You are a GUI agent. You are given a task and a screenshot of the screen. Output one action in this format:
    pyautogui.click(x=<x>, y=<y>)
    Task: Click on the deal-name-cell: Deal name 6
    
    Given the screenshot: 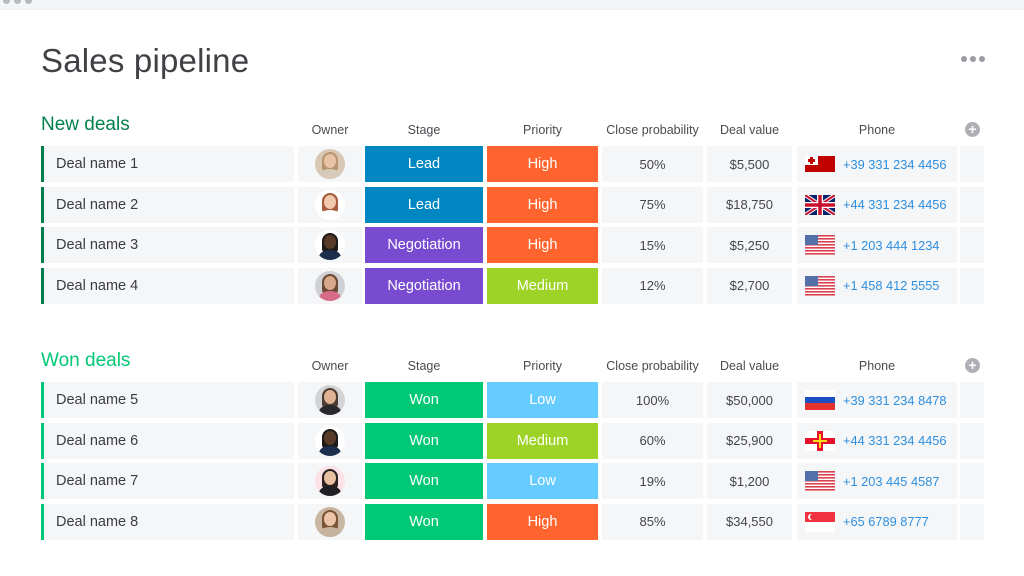 What is the action you would take?
    pyautogui.click(x=167, y=440)
    